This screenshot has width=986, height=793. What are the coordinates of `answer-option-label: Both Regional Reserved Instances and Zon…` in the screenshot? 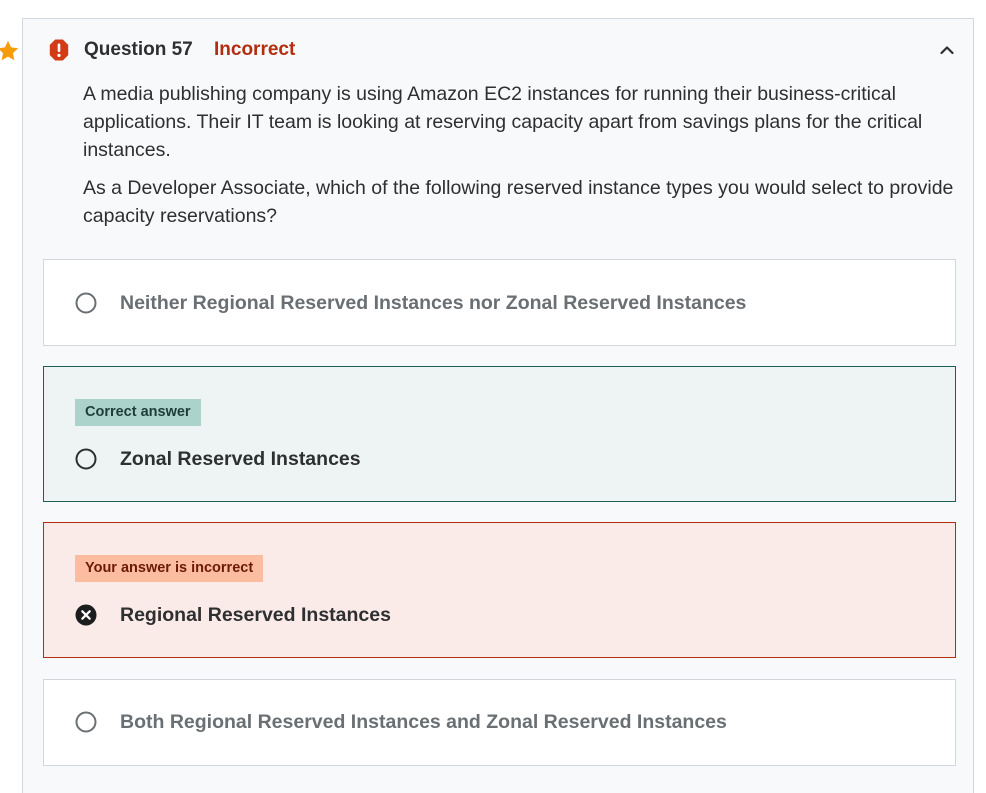 It's located at (423, 722).